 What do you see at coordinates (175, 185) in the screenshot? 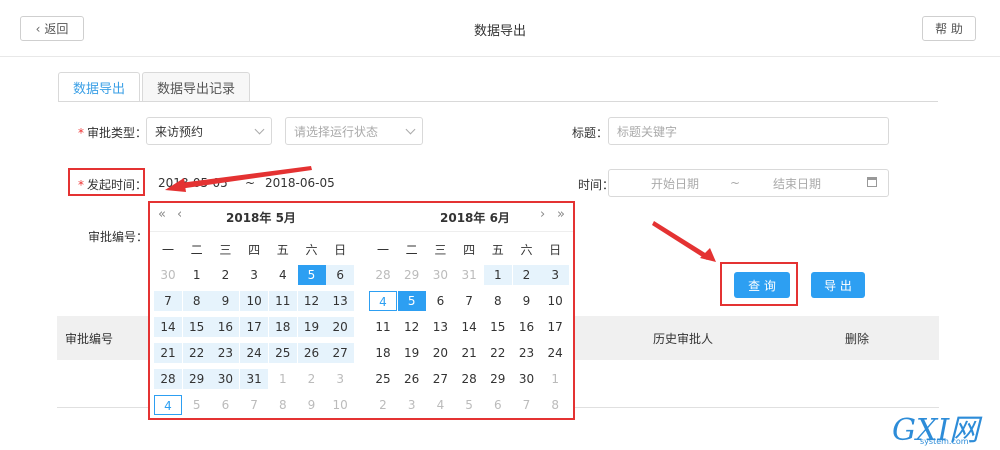
I see `arrowhead-start-time` at bounding box center [175, 185].